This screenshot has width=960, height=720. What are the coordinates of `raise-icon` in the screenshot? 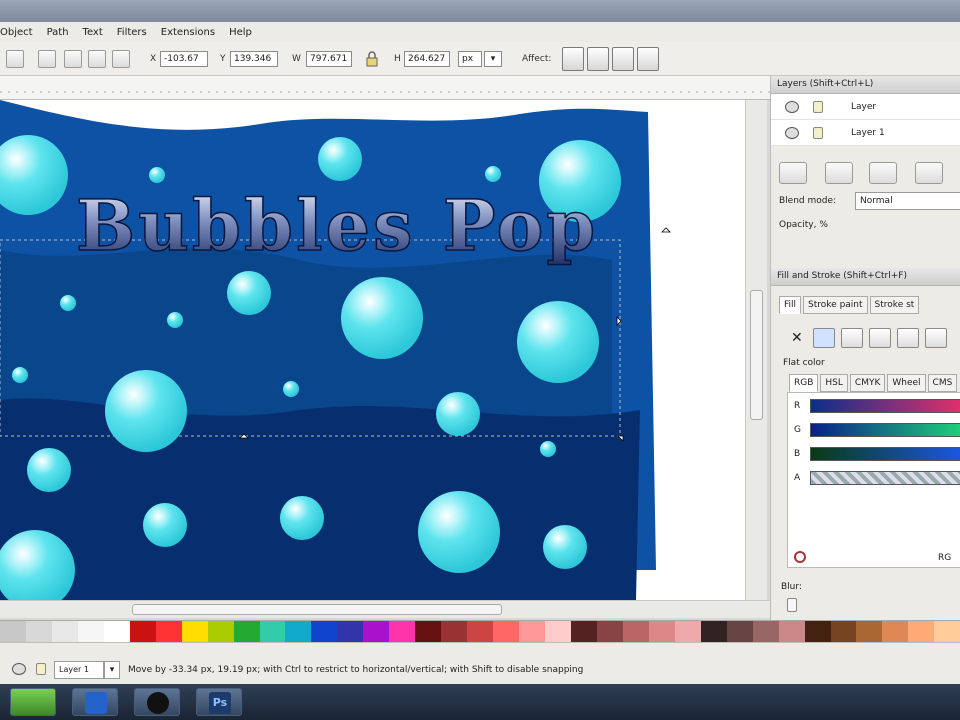 It's located at (883, 173).